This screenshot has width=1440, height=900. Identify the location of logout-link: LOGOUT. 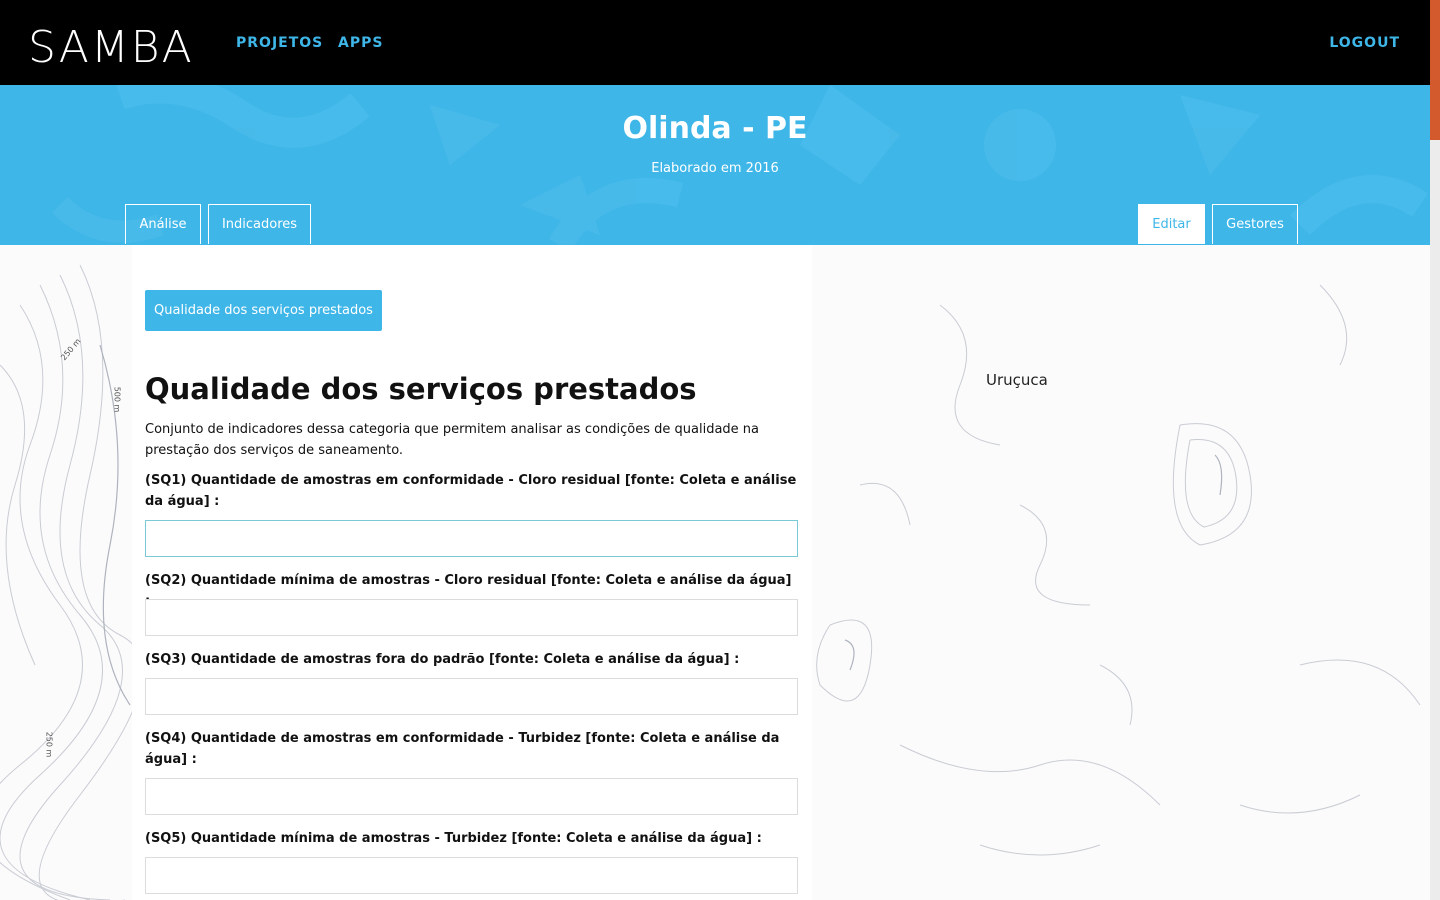
(1364, 43).